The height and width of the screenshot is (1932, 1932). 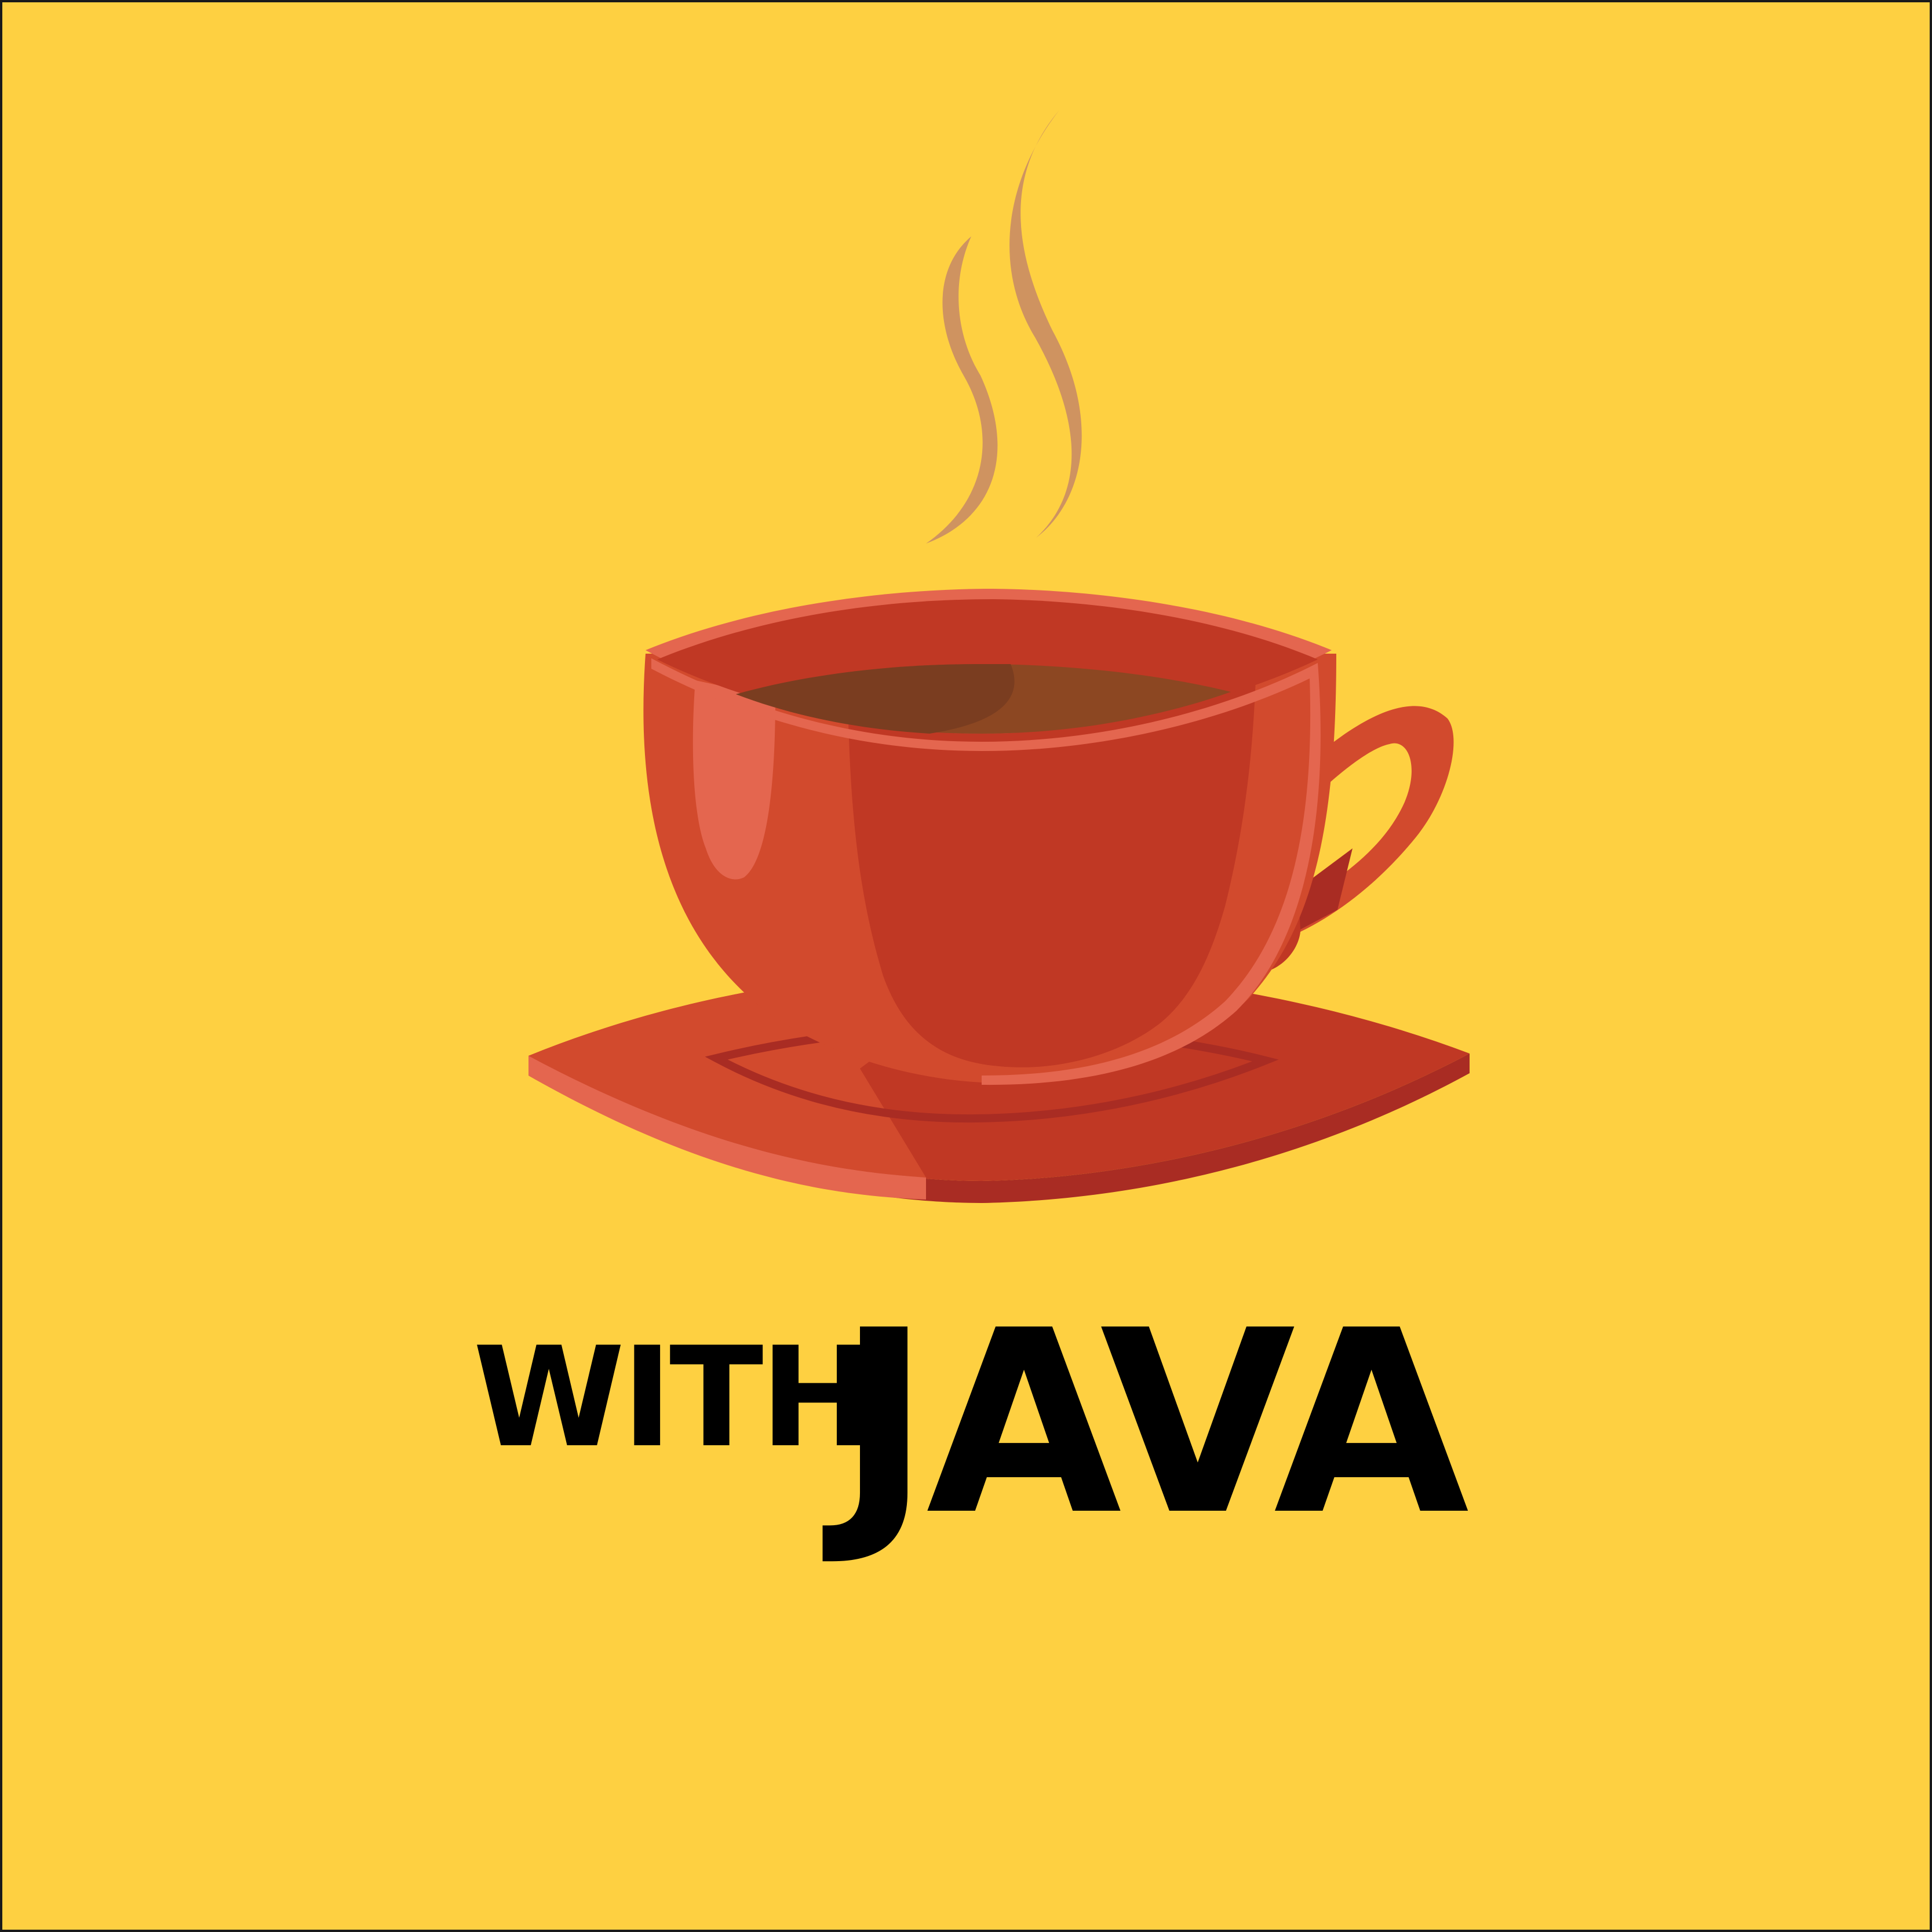 What do you see at coordinates (674, 1398) in the screenshot?
I see `title-with: WITH` at bounding box center [674, 1398].